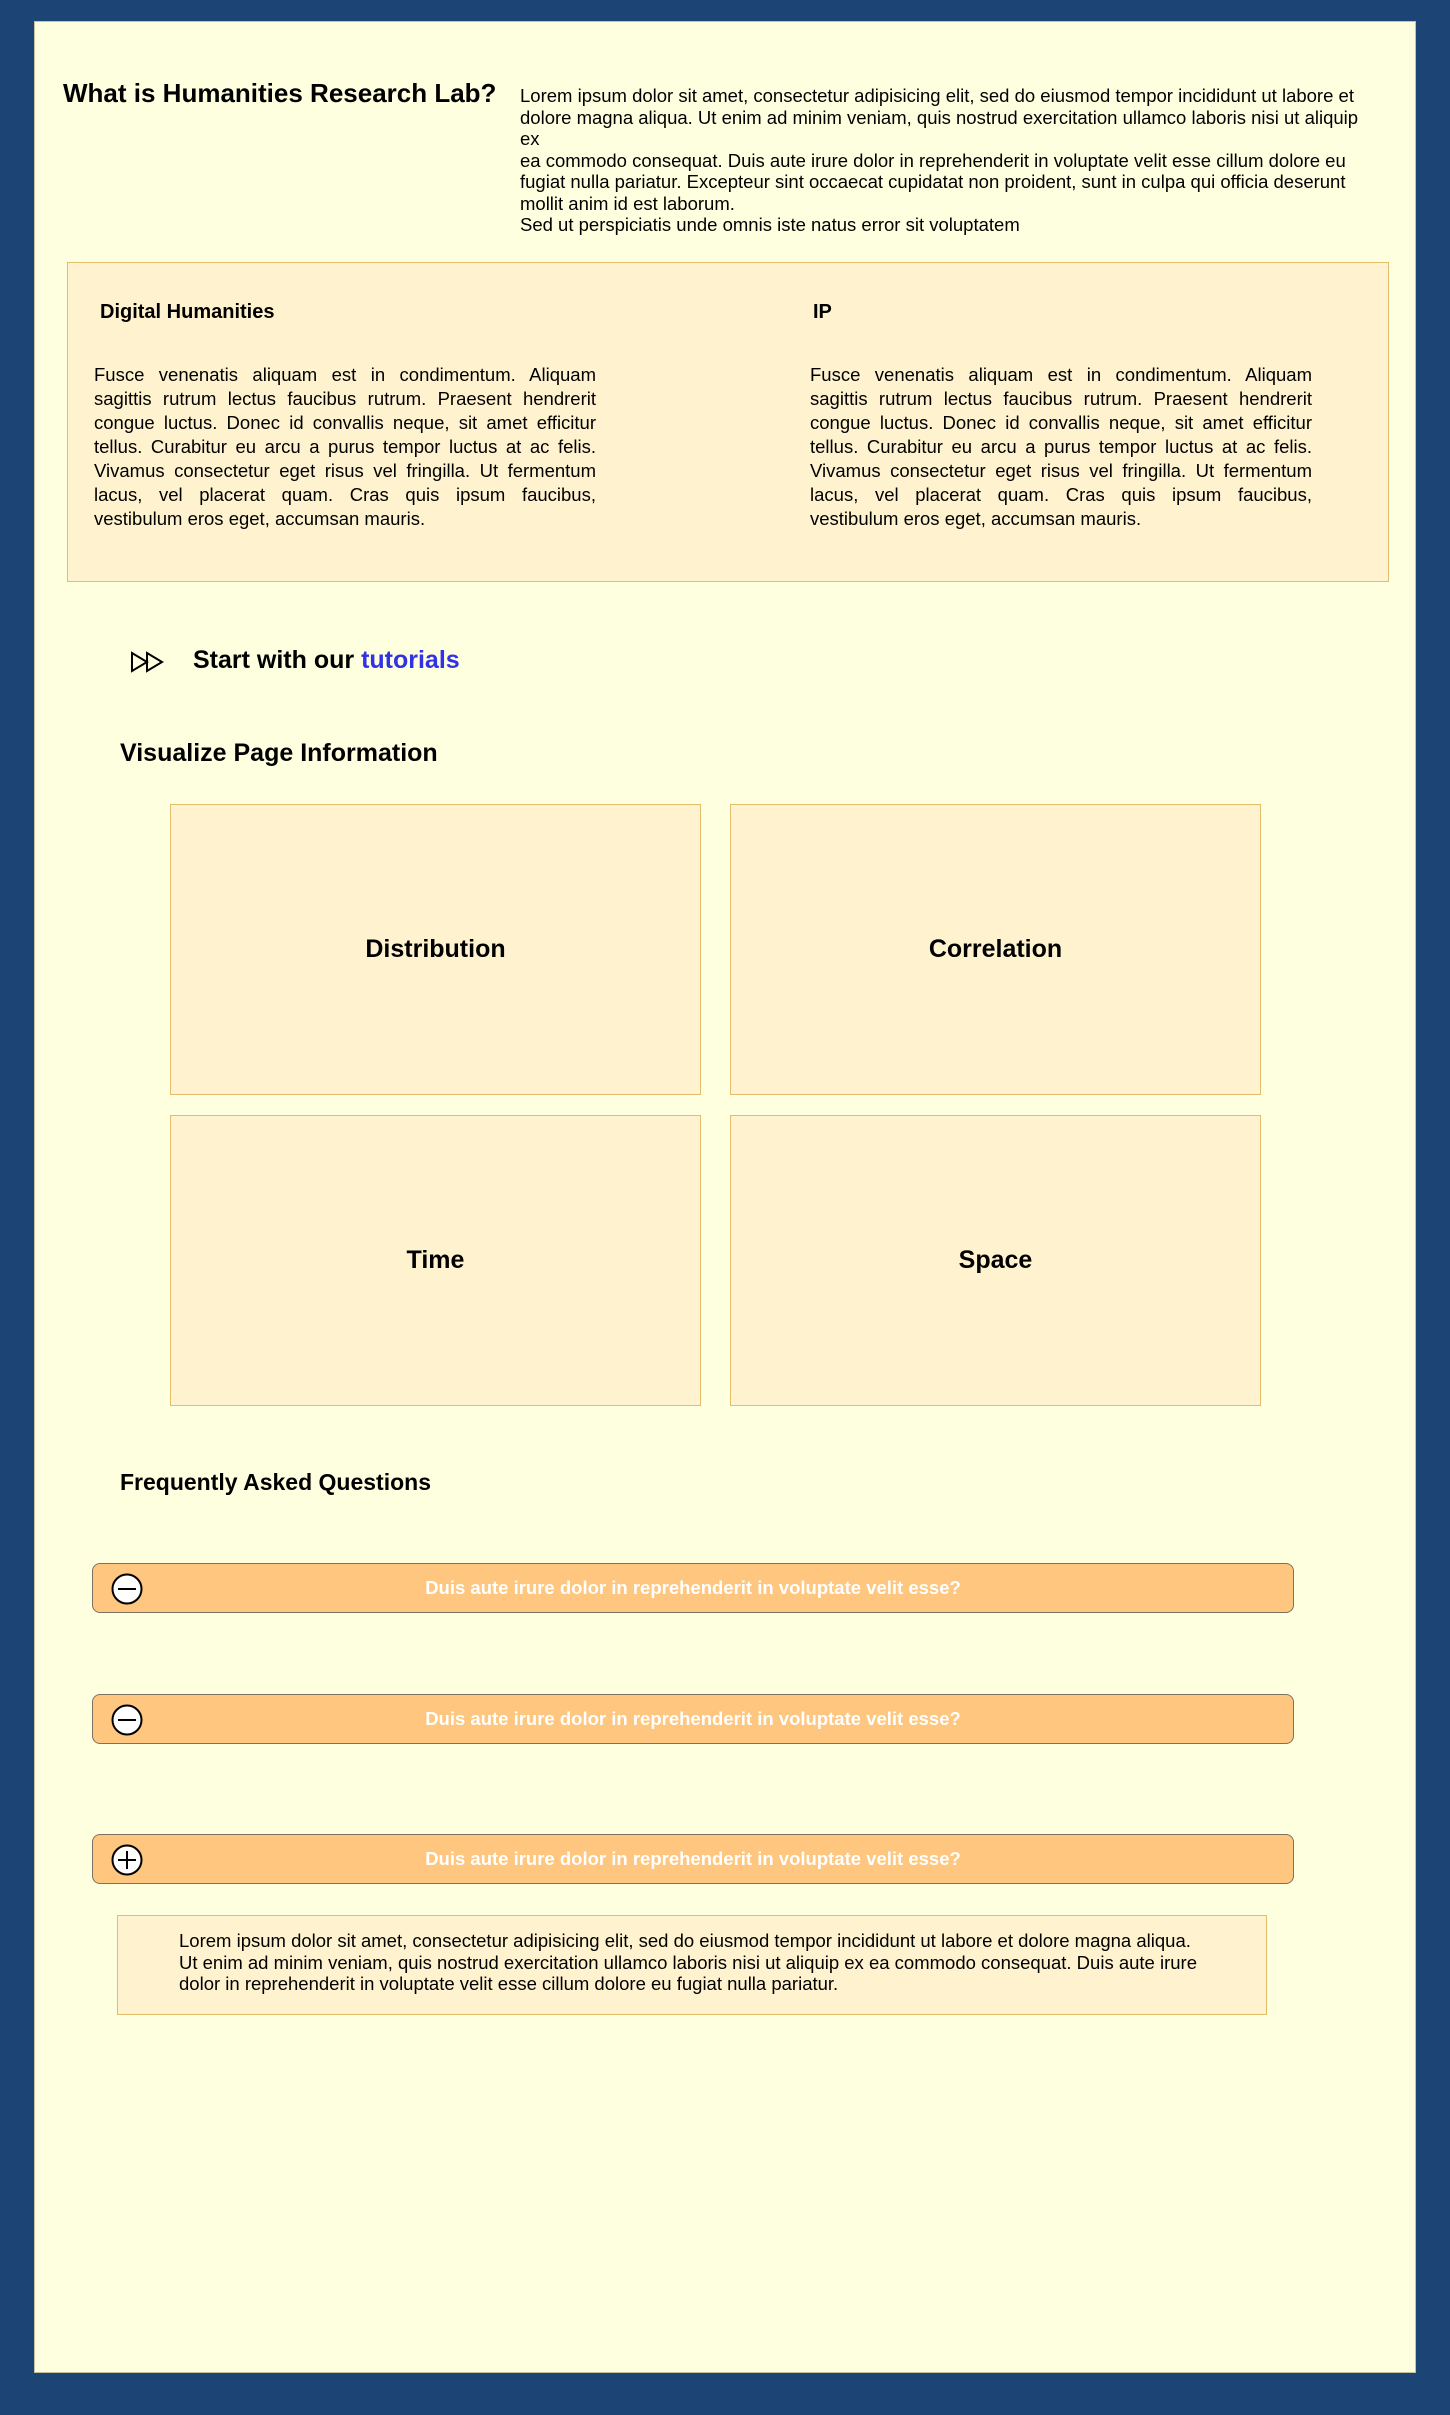  I want to click on faq-title: Frequently Asked Questions, so click(275, 1482).